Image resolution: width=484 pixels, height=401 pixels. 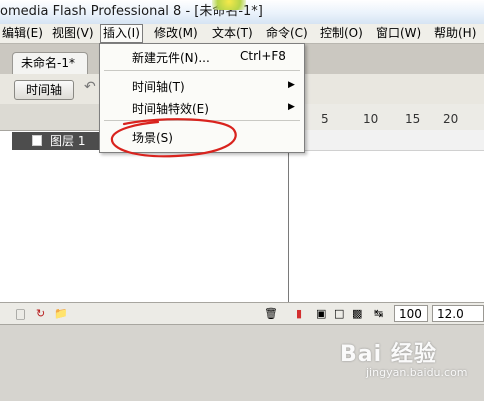 I want to click on menu-view: 视图(V), so click(x=73, y=33).